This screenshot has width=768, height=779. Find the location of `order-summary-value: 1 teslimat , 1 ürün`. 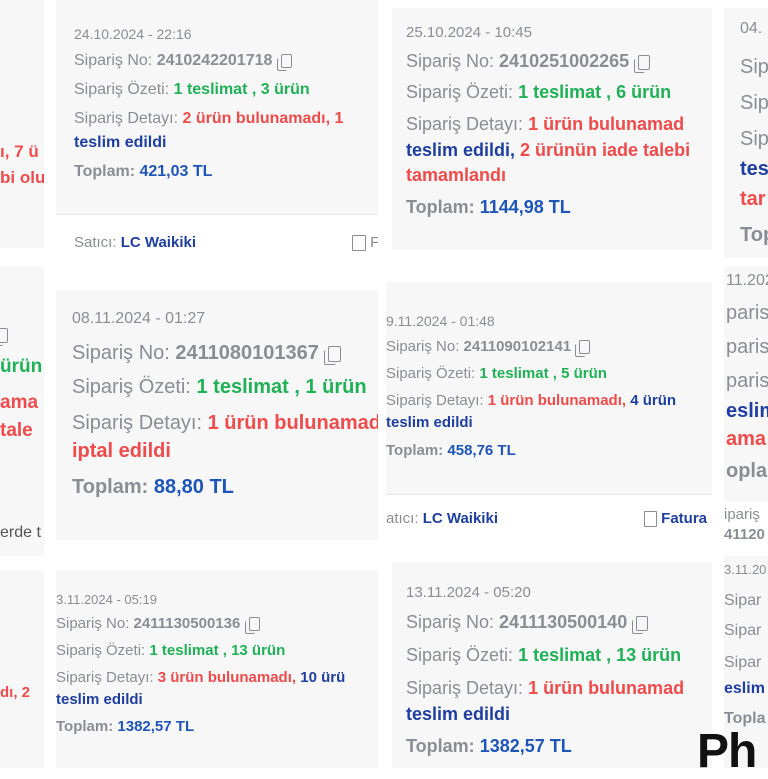

order-summary-value: 1 teslimat , 1 ürün is located at coordinates (281, 387).